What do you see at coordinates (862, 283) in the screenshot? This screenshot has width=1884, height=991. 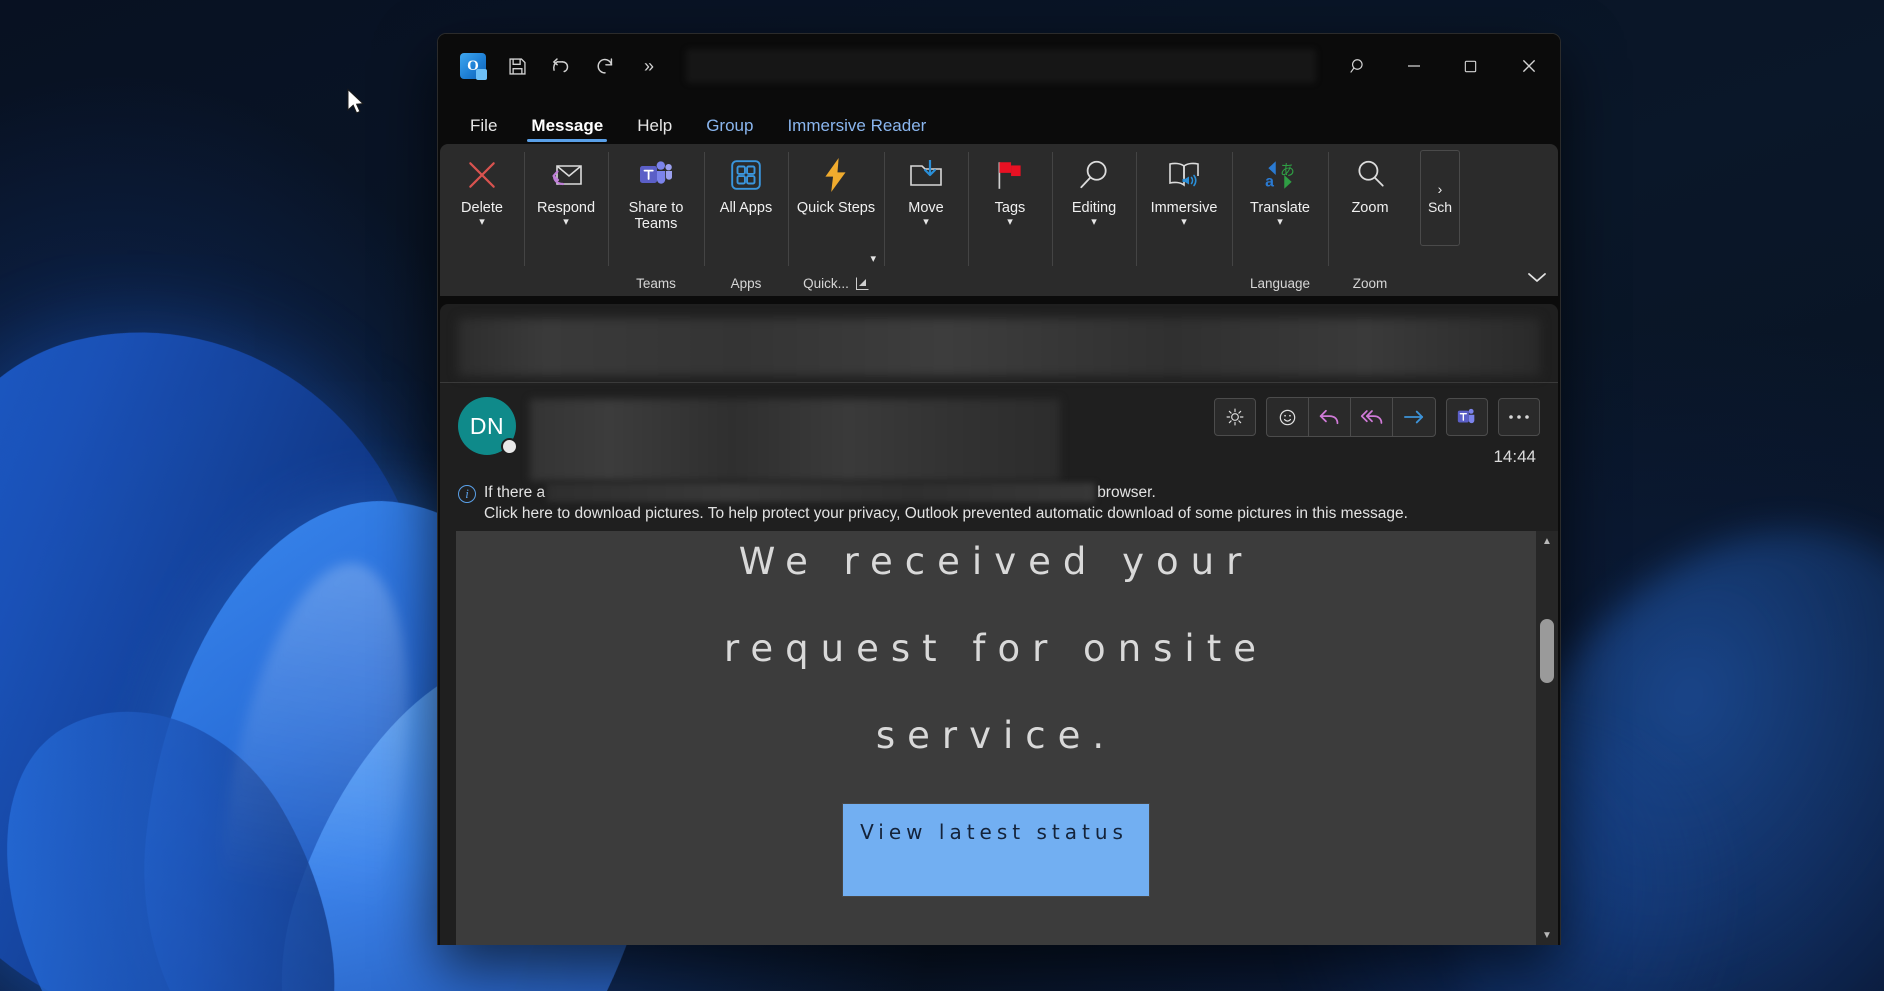 I see `dialog-launcher-icon` at bounding box center [862, 283].